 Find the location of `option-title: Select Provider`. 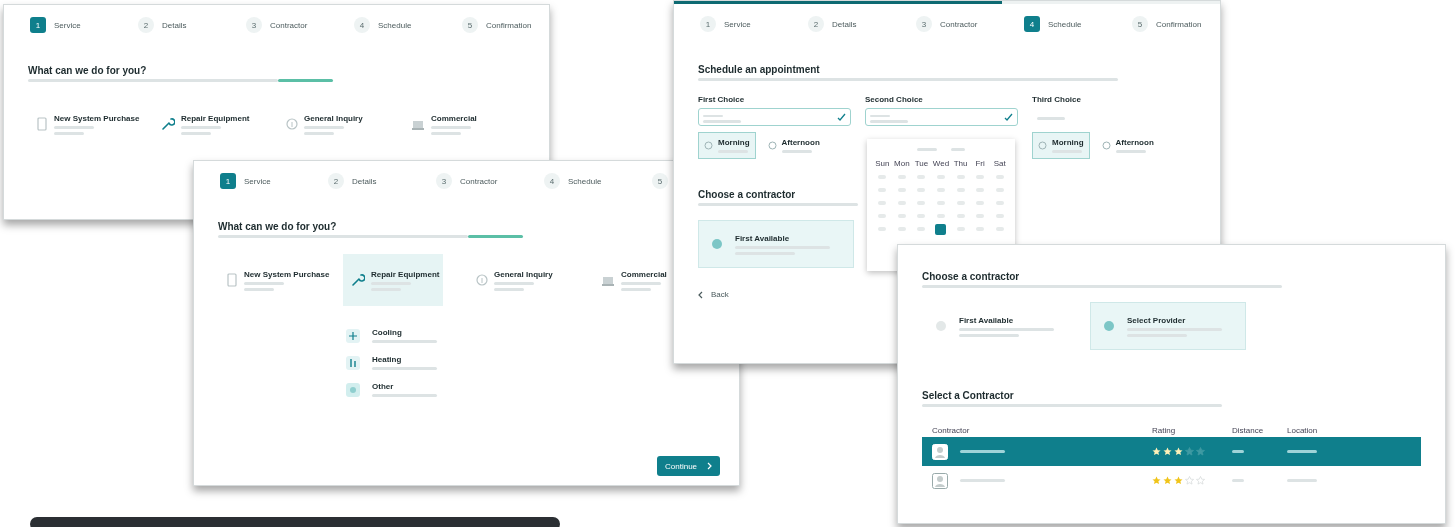

option-title: Select Provider is located at coordinates (1157, 320).